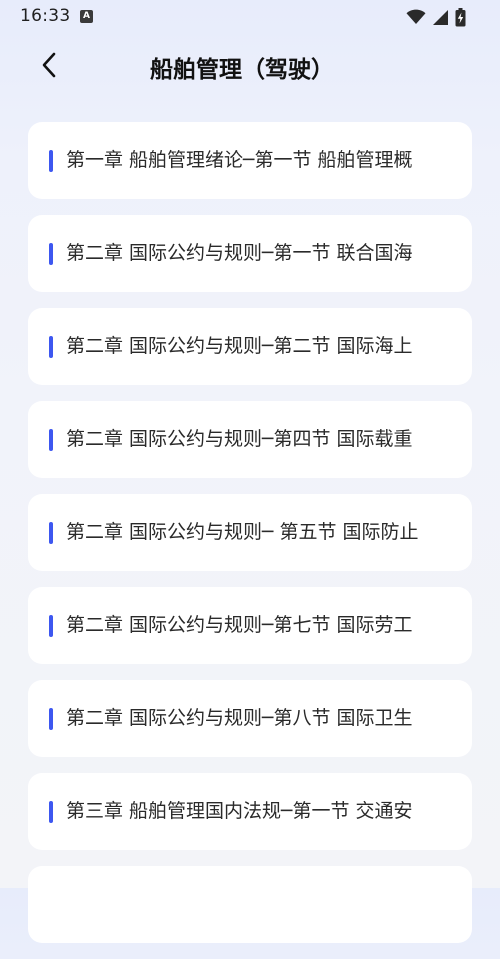 The width and height of the screenshot is (500, 959). What do you see at coordinates (460, 16) in the screenshot?
I see `battery-charging-icon` at bounding box center [460, 16].